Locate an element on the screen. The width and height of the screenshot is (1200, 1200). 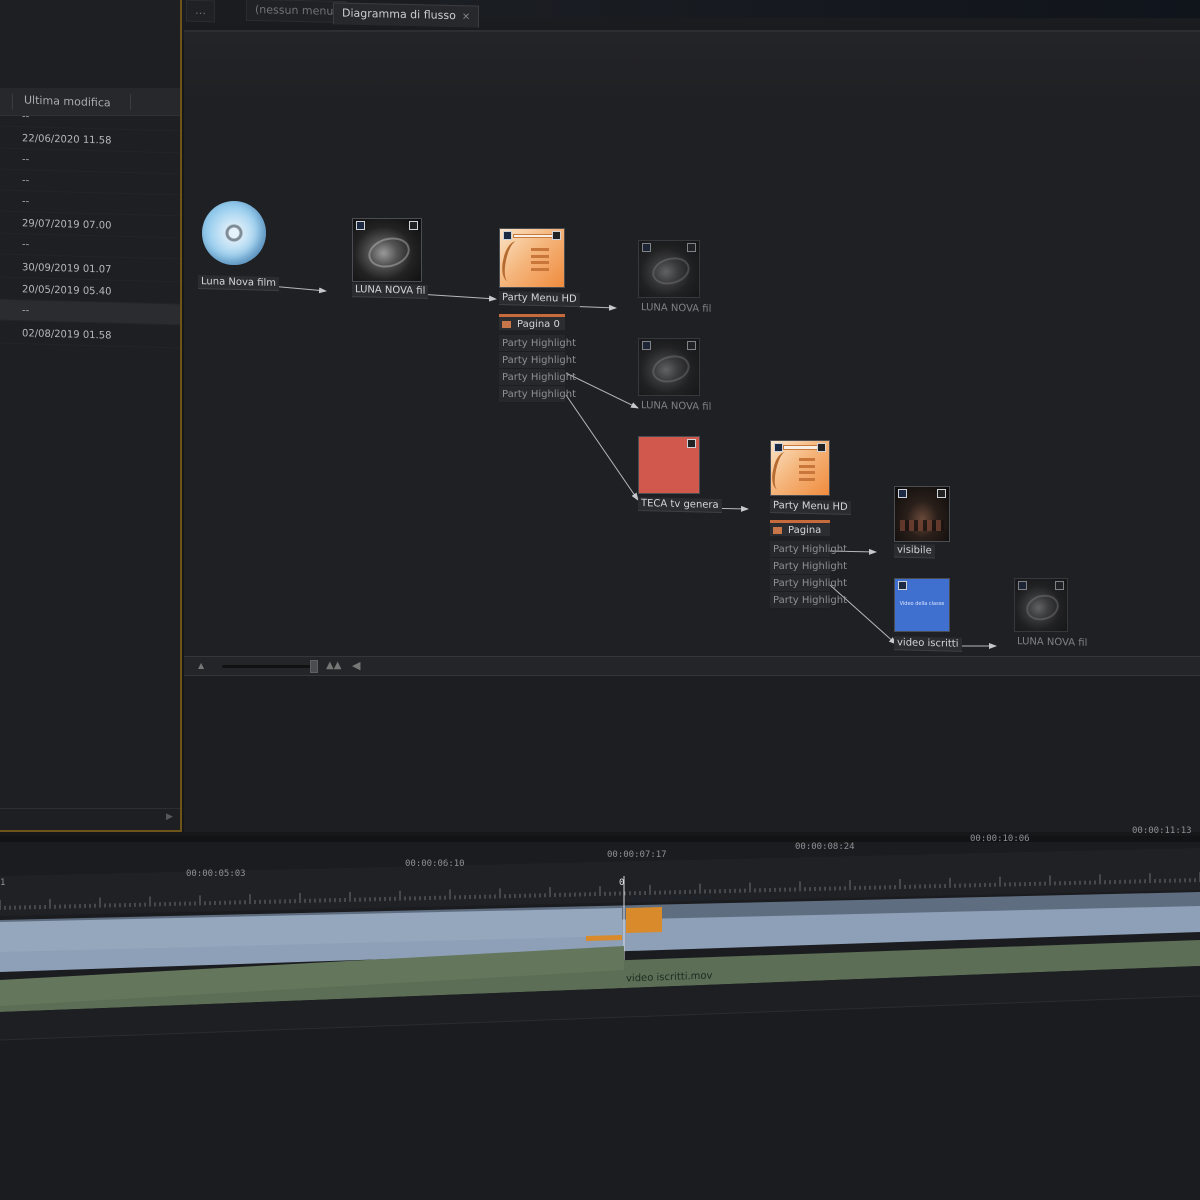
scroll-right-icon: ▶ is located at coordinates (169, 817).